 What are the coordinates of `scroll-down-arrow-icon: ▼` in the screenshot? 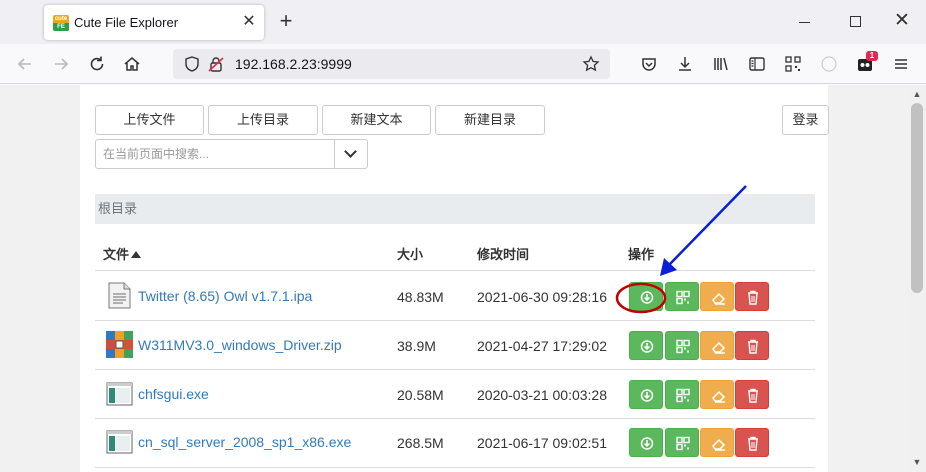 It's located at (917, 462).